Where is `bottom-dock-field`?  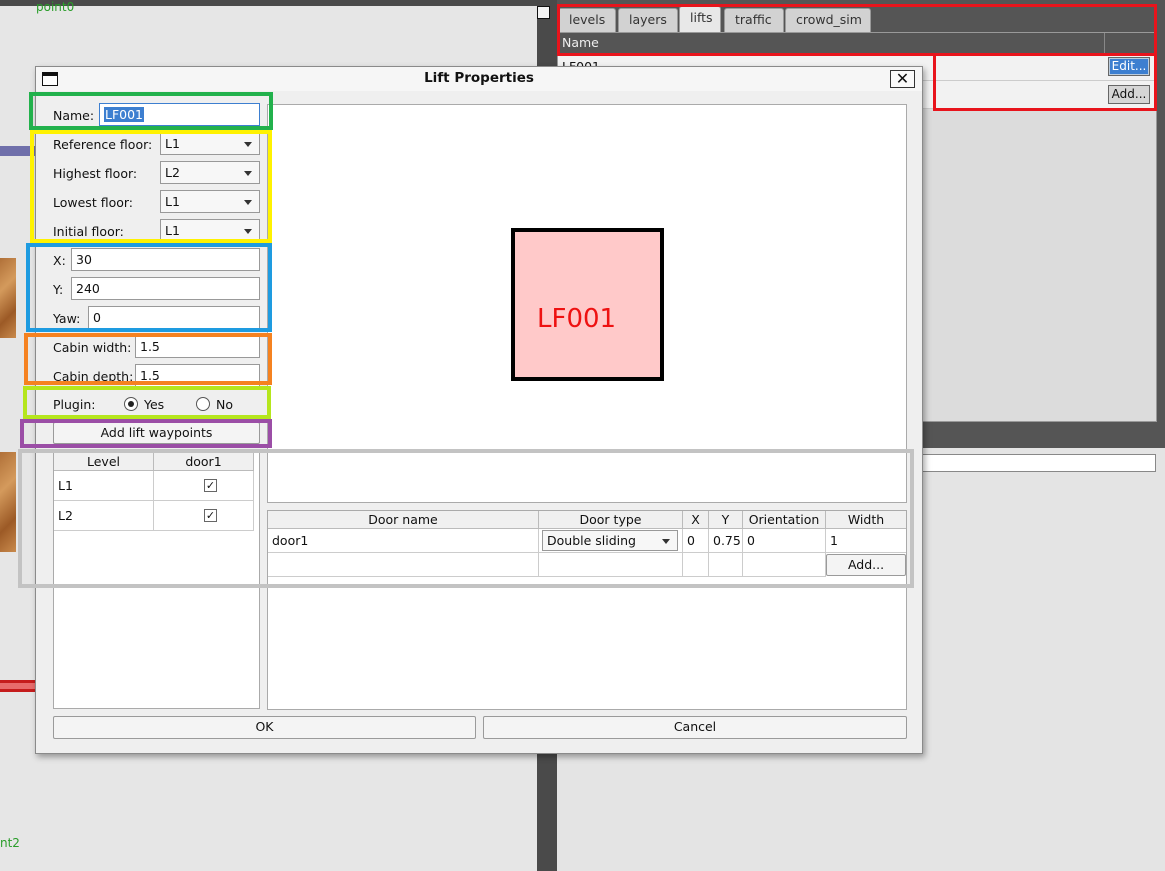
bottom-dock-field is located at coordinates (1038, 463).